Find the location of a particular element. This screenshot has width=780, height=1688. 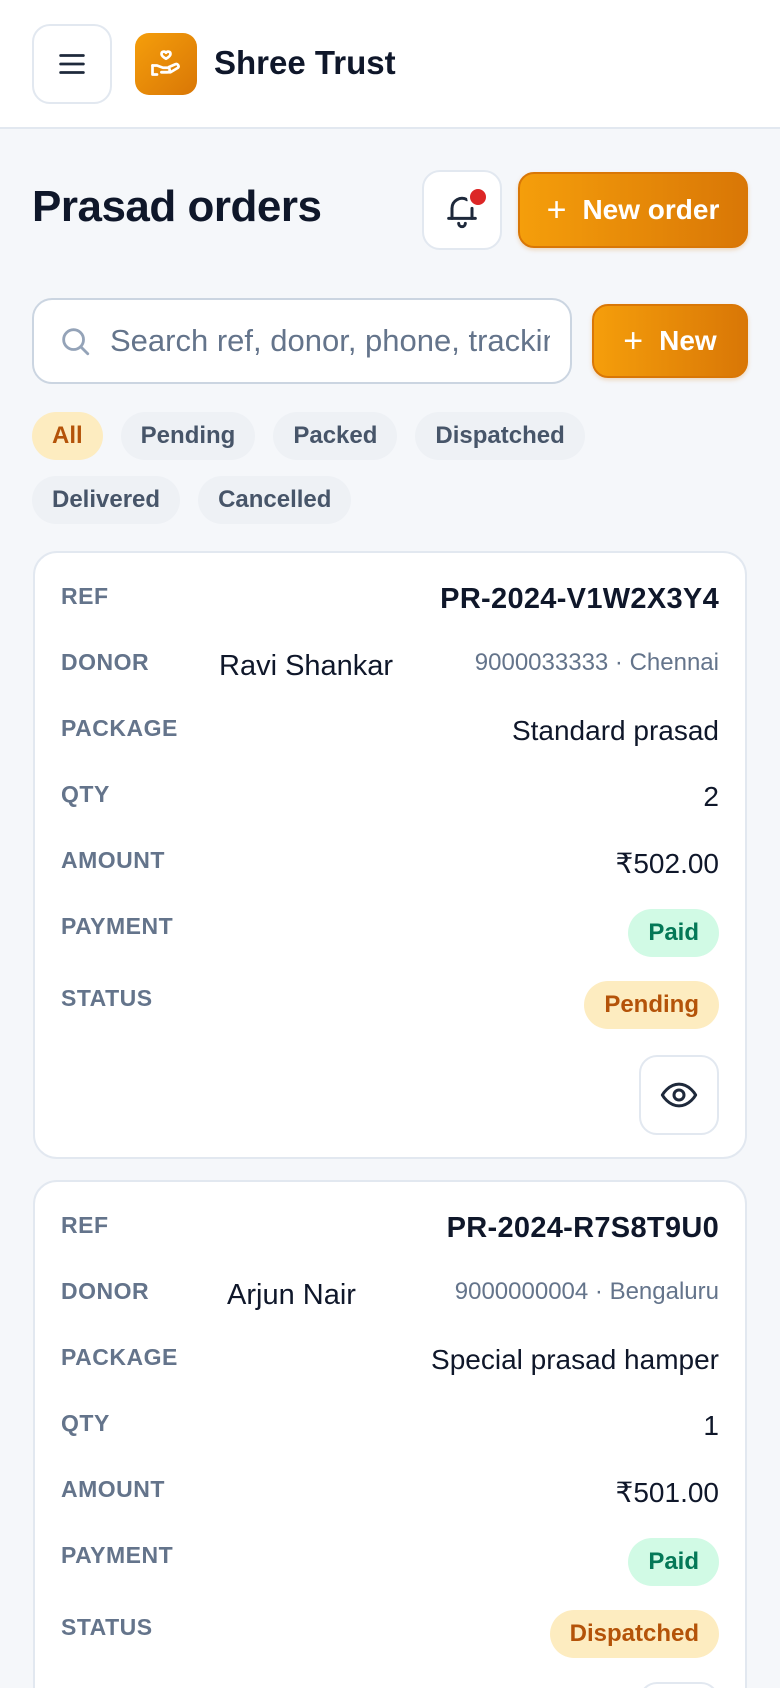

filter-chip-dispatched: Dispatched is located at coordinates (500, 436).